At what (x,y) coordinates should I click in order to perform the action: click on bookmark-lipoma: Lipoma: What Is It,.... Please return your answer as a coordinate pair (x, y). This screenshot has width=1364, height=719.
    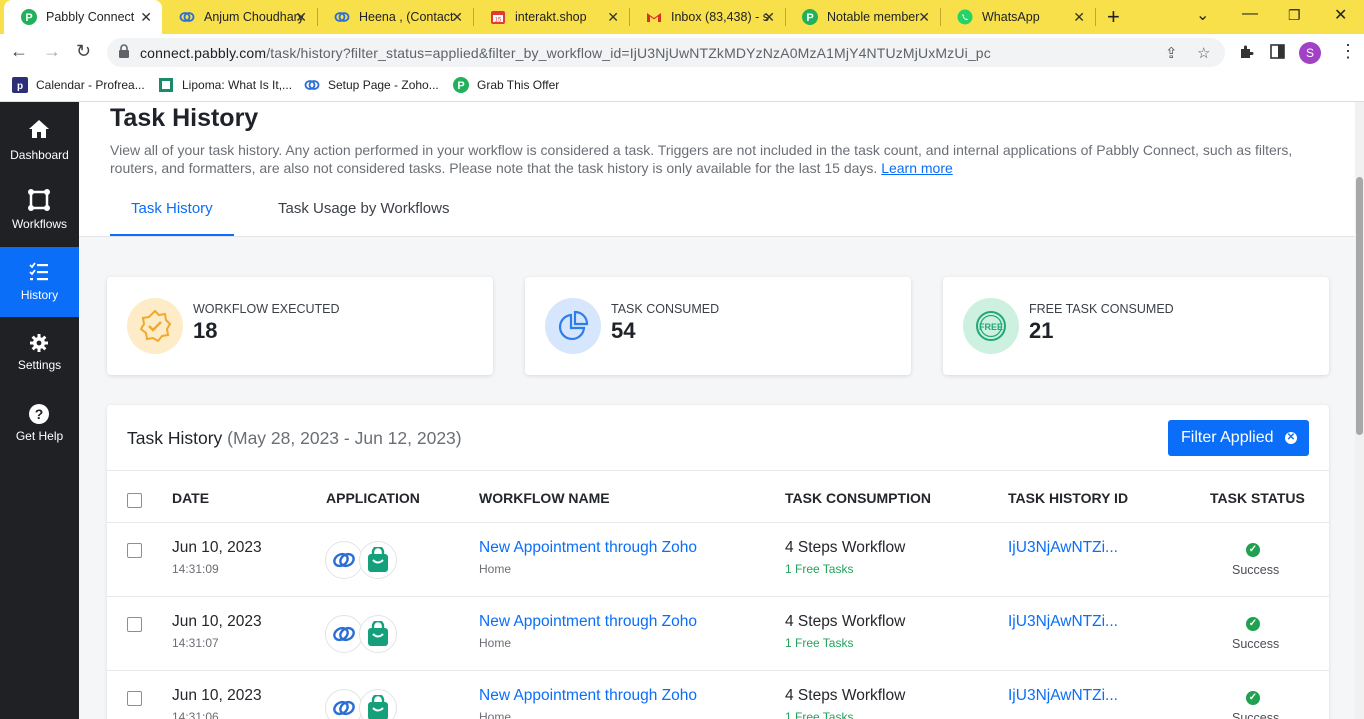
    Looking at the image, I should click on (225, 85).